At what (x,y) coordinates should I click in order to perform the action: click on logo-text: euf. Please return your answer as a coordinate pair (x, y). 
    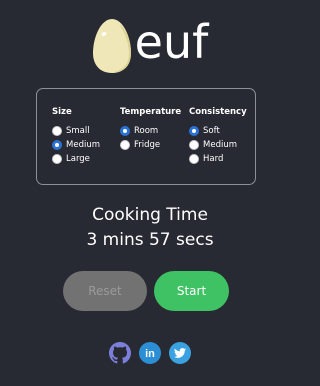
    Looking at the image, I should click on (171, 42).